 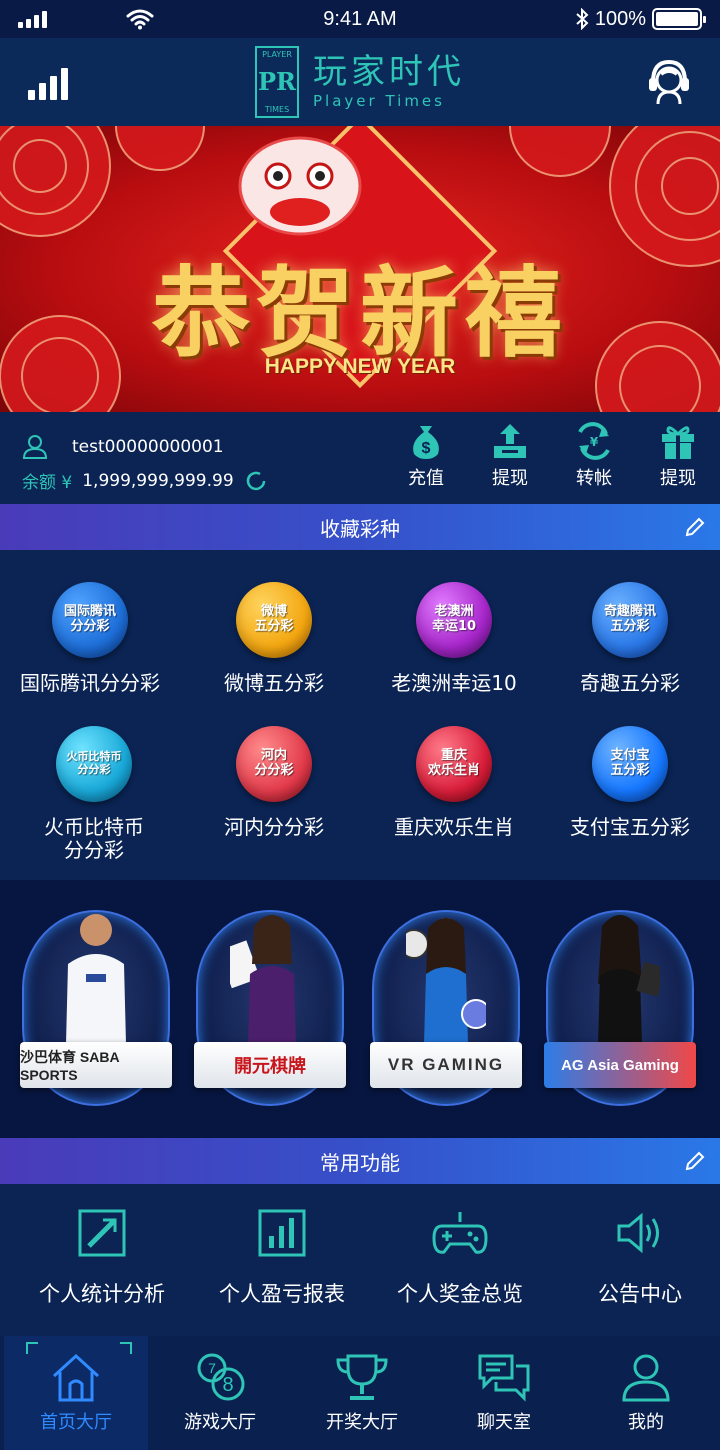 I want to click on status-time: 9:41 AM, so click(x=360, y=18).